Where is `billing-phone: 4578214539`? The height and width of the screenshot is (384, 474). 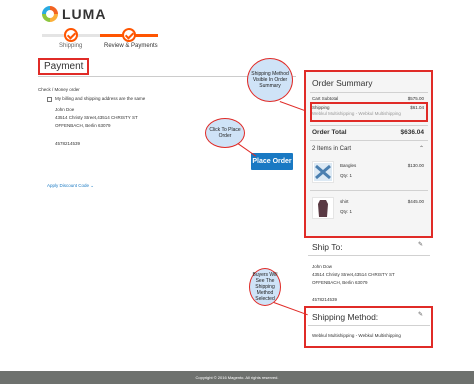
billing-phone: 4578214539 is located at coordinates (68, 143).